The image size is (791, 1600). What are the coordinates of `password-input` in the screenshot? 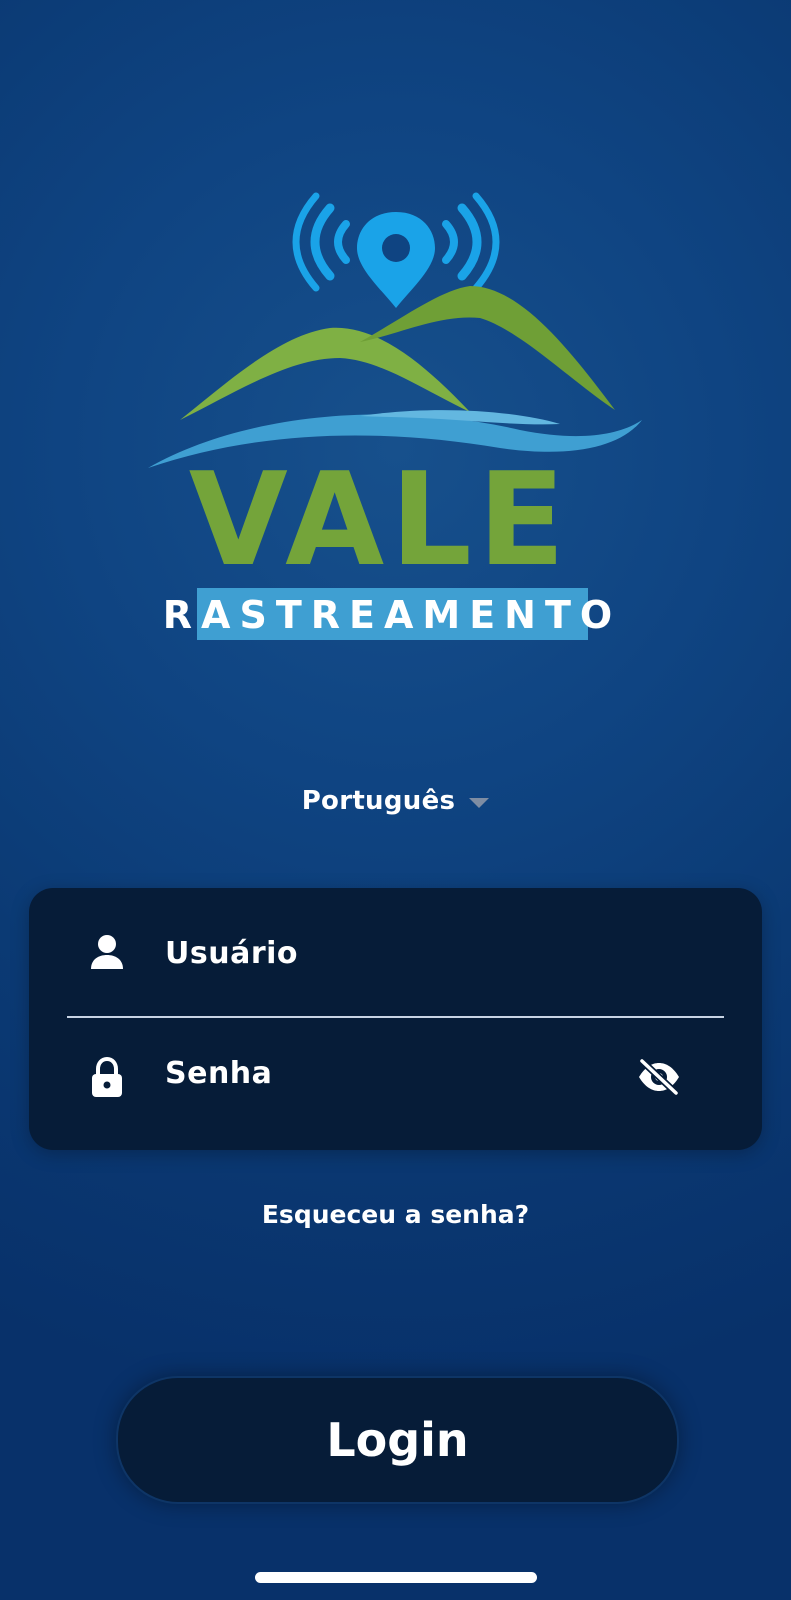 It's located at (395, 1073).